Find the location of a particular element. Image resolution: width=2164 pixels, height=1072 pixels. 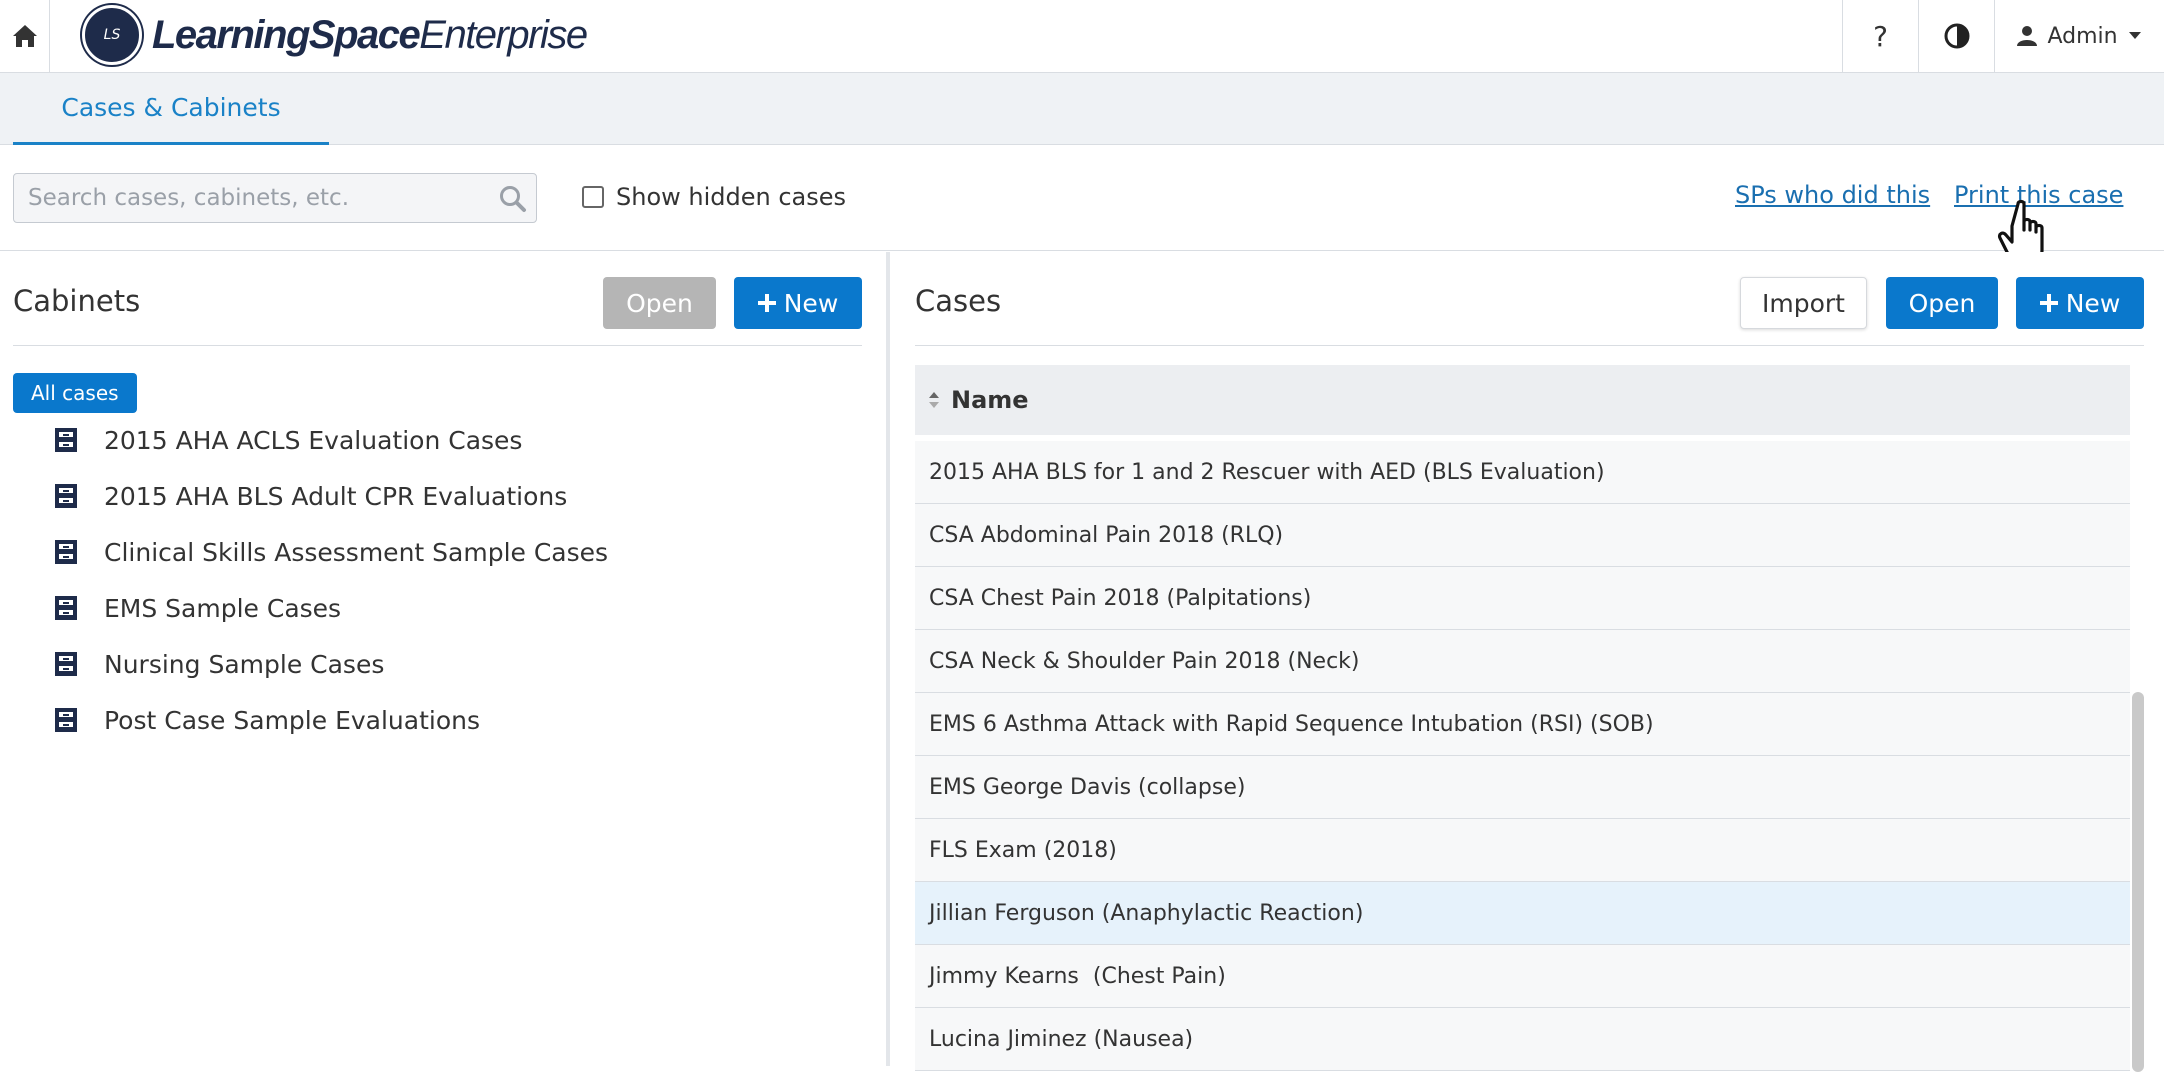

top-bar: LS LearningSpaceEnterprise ? Admin is located at coordinates (1082, 36).